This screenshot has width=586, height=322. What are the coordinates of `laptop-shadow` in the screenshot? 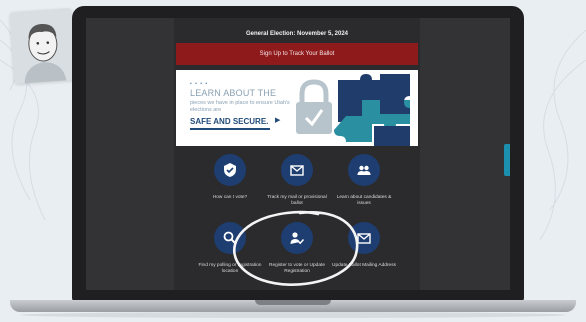 It's located at (293, 315).